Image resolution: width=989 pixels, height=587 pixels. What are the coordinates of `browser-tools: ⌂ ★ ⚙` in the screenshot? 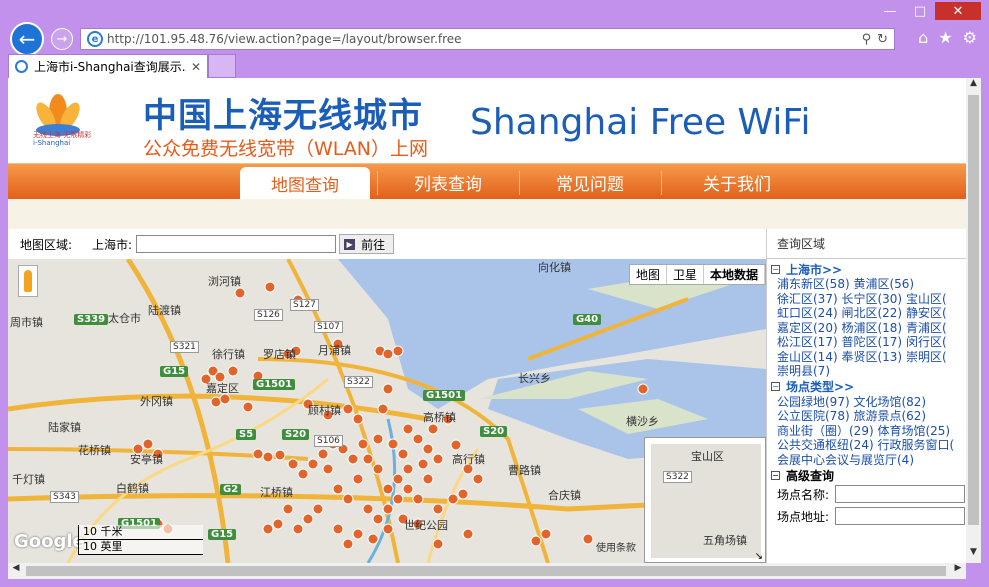 It's located at (947, 37).